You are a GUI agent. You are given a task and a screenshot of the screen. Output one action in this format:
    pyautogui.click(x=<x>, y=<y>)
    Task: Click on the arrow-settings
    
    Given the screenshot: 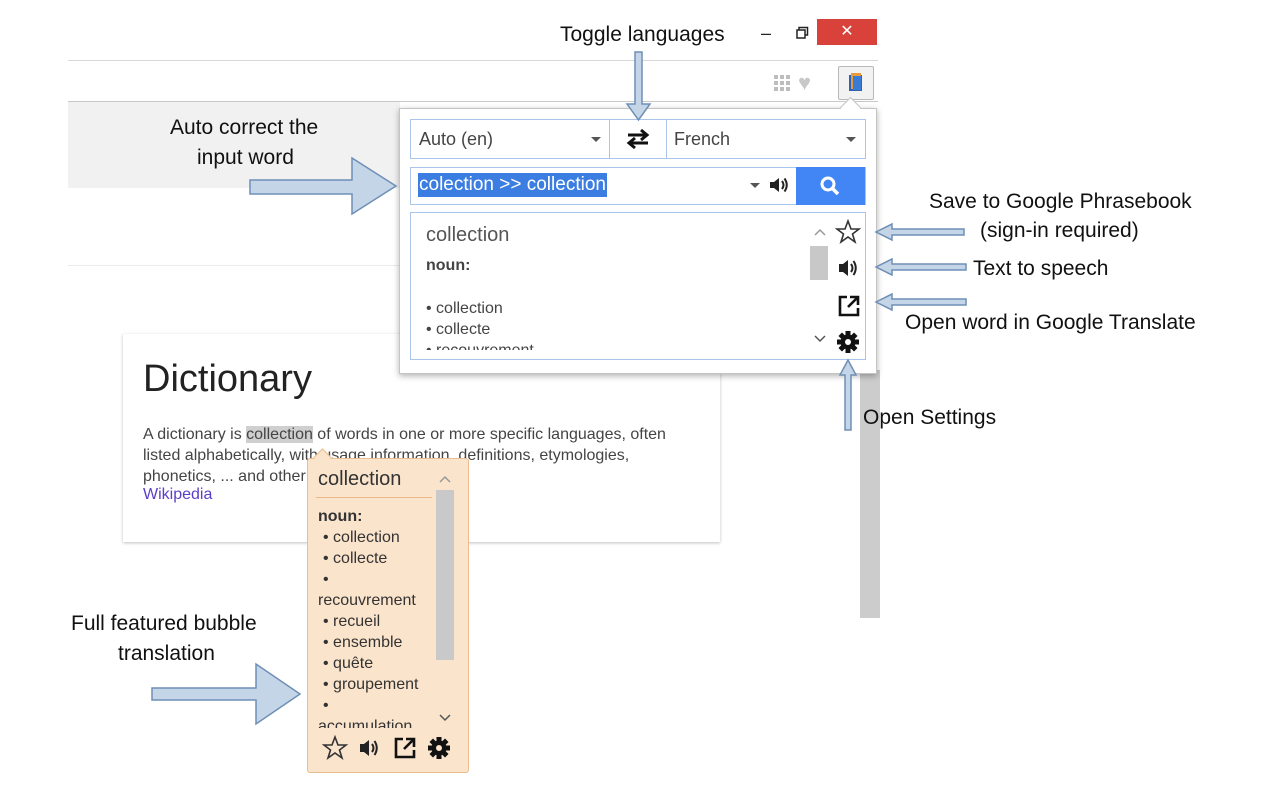 What is the action you would take?
    pyautogui.click(x=848, y=394)
    